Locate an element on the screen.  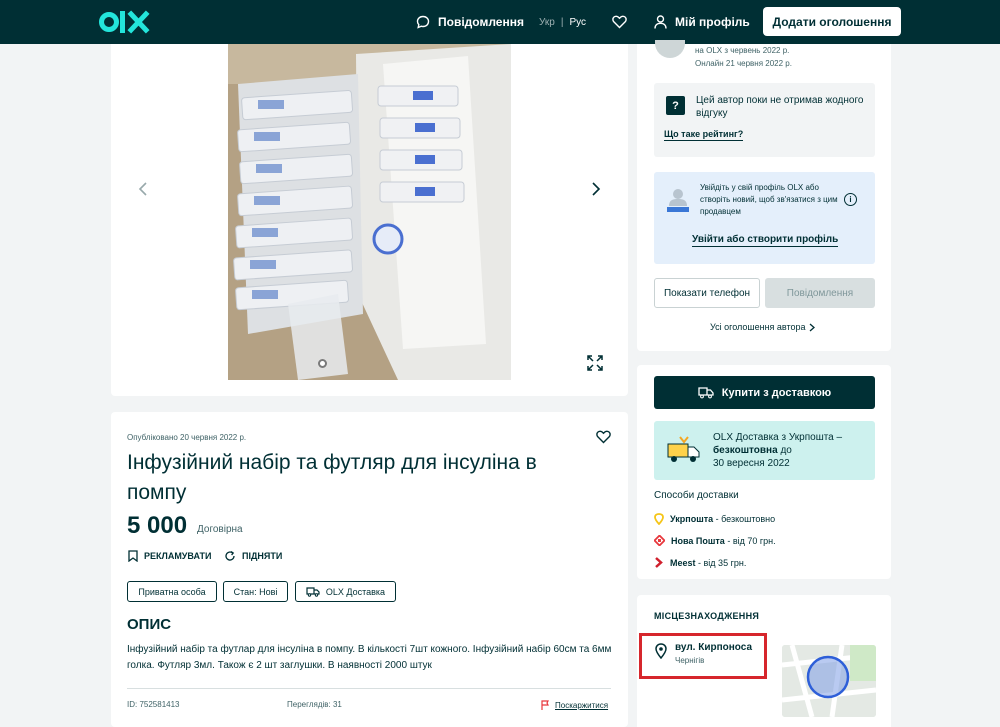
description-heading: ОПИС is located at coordinates (149, 624).